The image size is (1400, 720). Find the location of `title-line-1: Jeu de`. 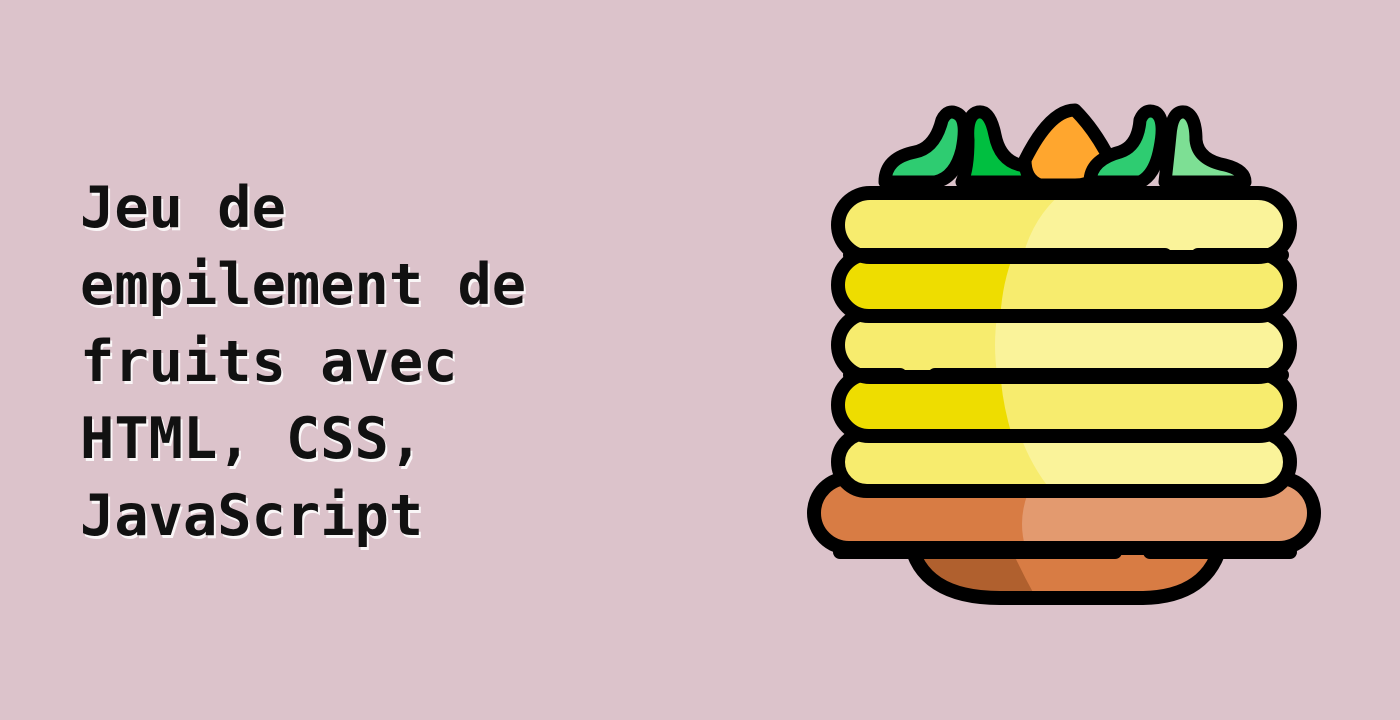

title-line-1: Jeu de is located at coordinates (183, 208).